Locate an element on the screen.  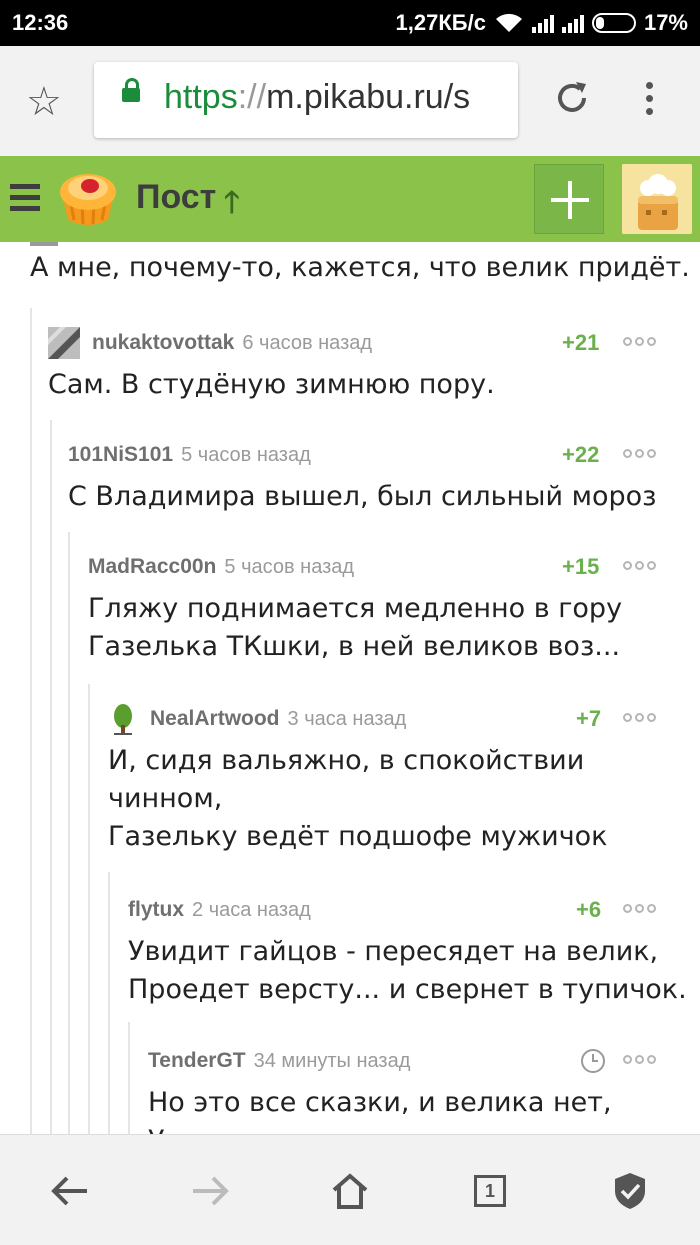
status-time: 12:36 is located at coordinates (40, 22).